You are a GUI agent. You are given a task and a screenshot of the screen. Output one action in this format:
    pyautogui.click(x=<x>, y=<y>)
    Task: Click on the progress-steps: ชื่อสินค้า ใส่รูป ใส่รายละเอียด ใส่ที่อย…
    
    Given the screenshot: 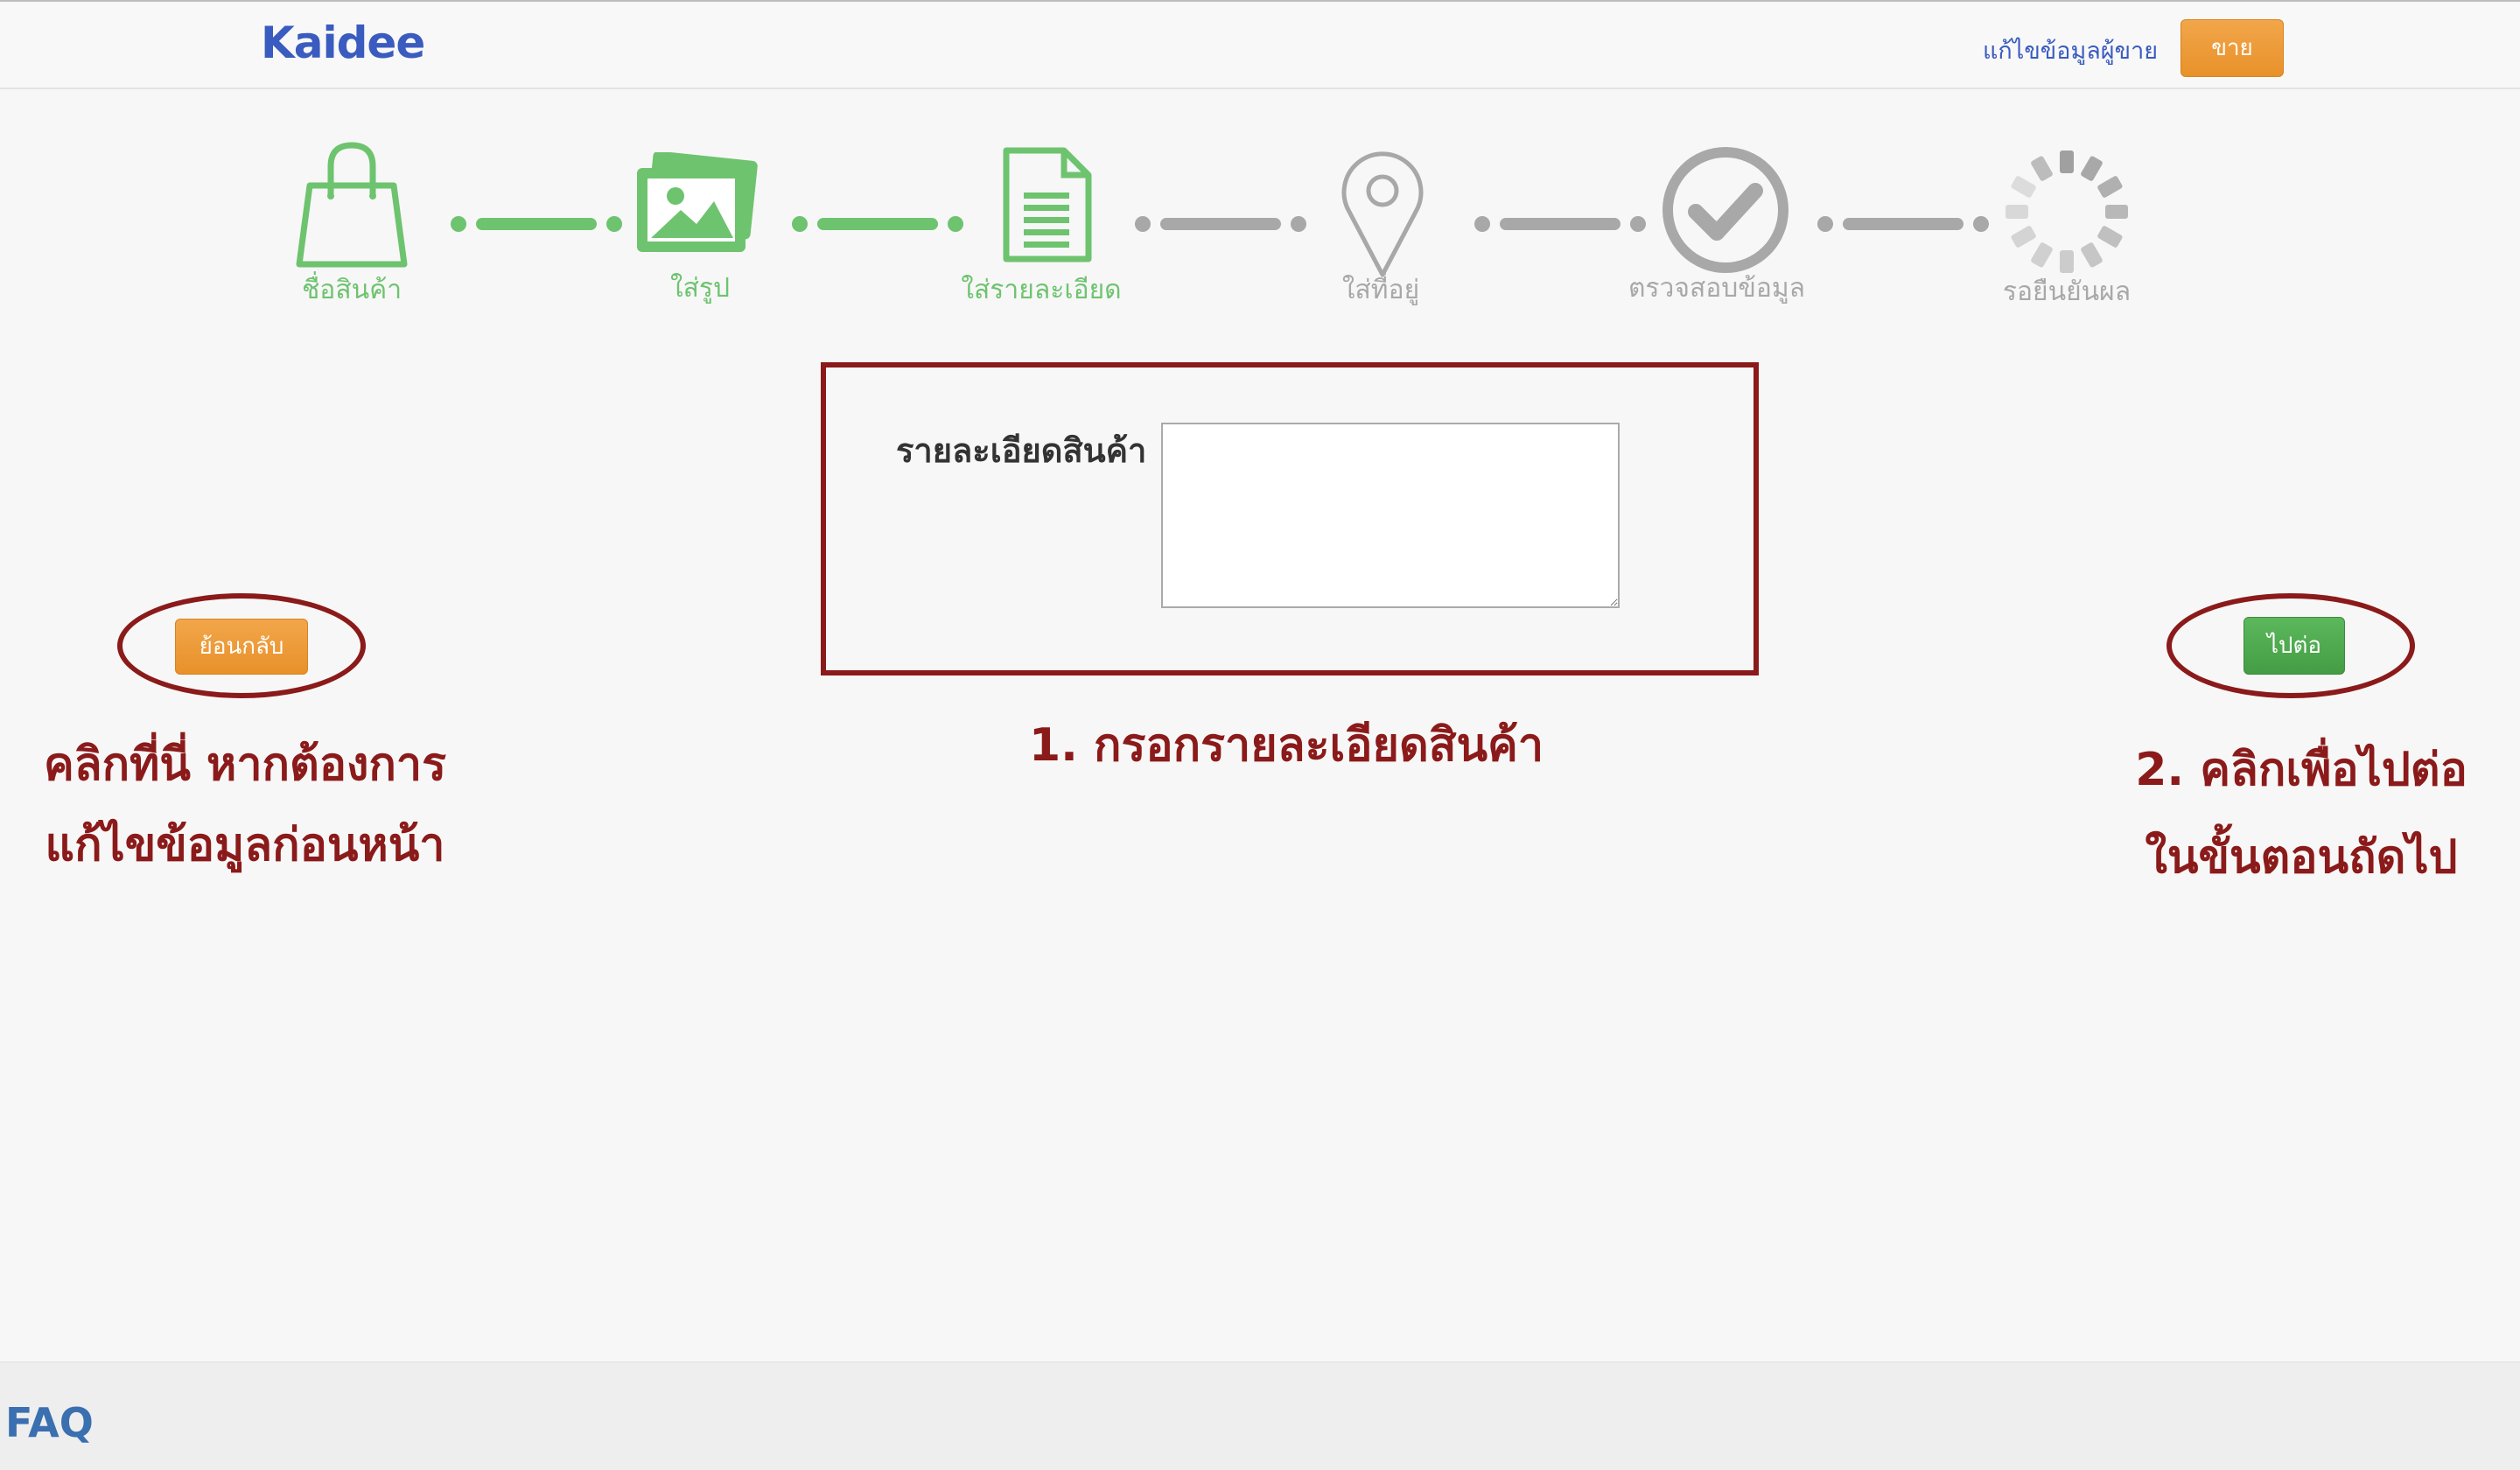 What is the action you would take?
    pyautogui.click(x=1260, y=227)
    